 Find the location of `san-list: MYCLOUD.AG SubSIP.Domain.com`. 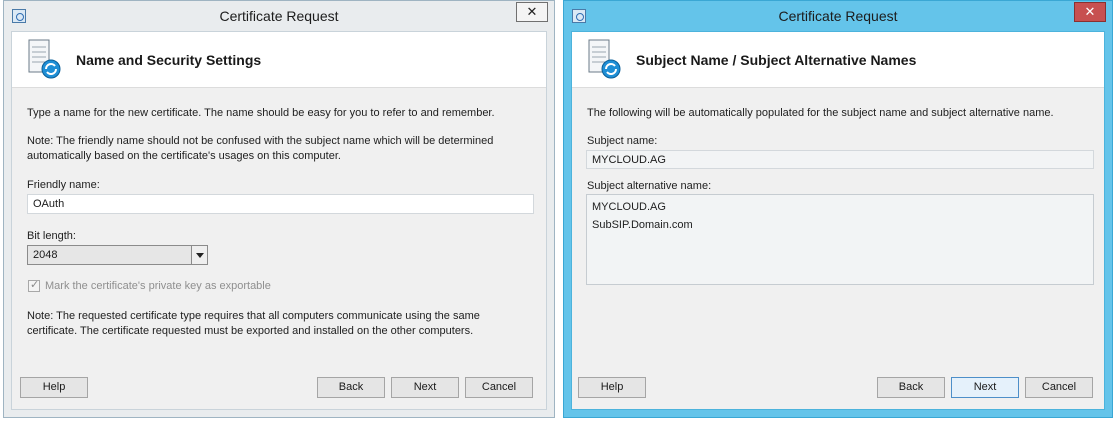

san-list: MYCLOUD.AG SubSIP.Domain.com is located at coordinates (840, 239).